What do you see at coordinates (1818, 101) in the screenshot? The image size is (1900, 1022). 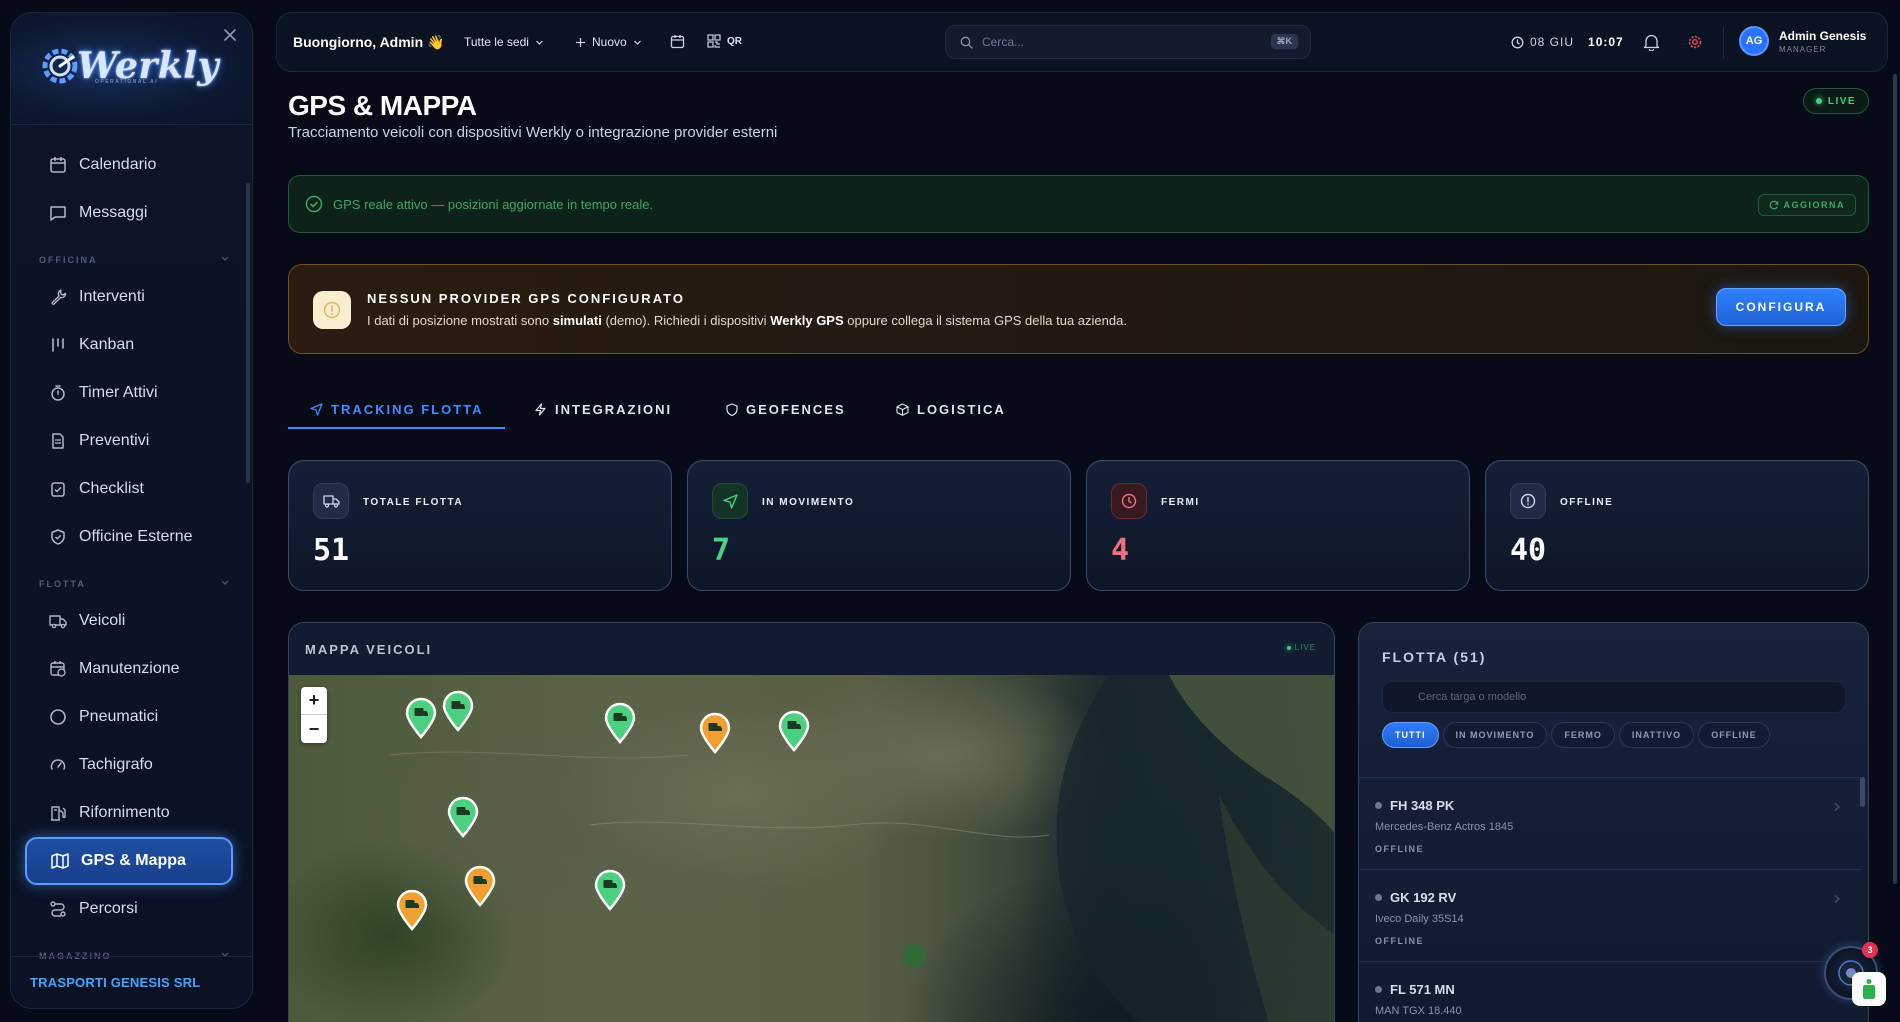 I see `live-dot-icon` at bounding box center [1818, 101].